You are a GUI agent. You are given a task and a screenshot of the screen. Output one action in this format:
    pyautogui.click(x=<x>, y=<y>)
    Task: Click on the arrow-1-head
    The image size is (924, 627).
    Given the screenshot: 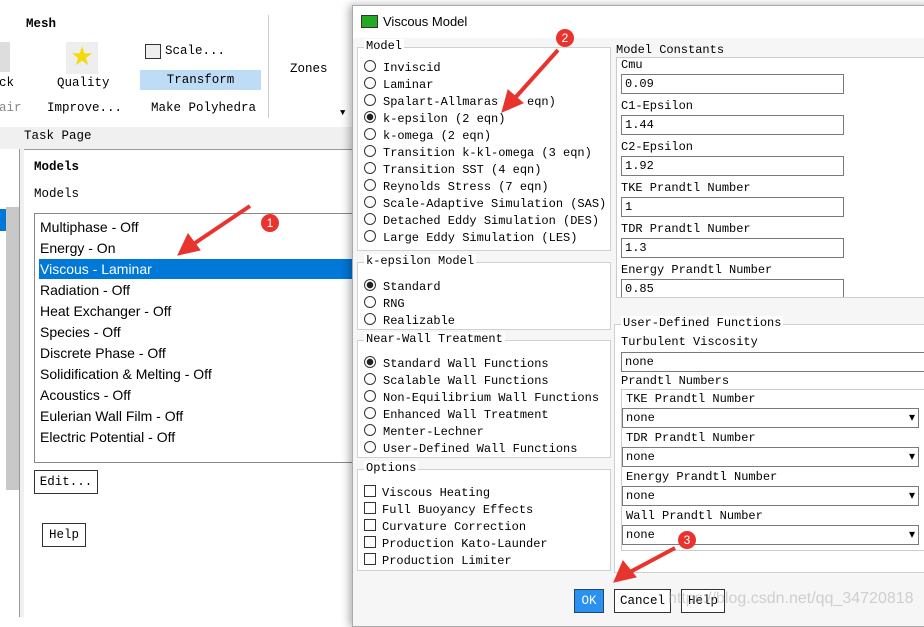 What is the action you would take?
    pyautogui.click(x=189, y=244)
    